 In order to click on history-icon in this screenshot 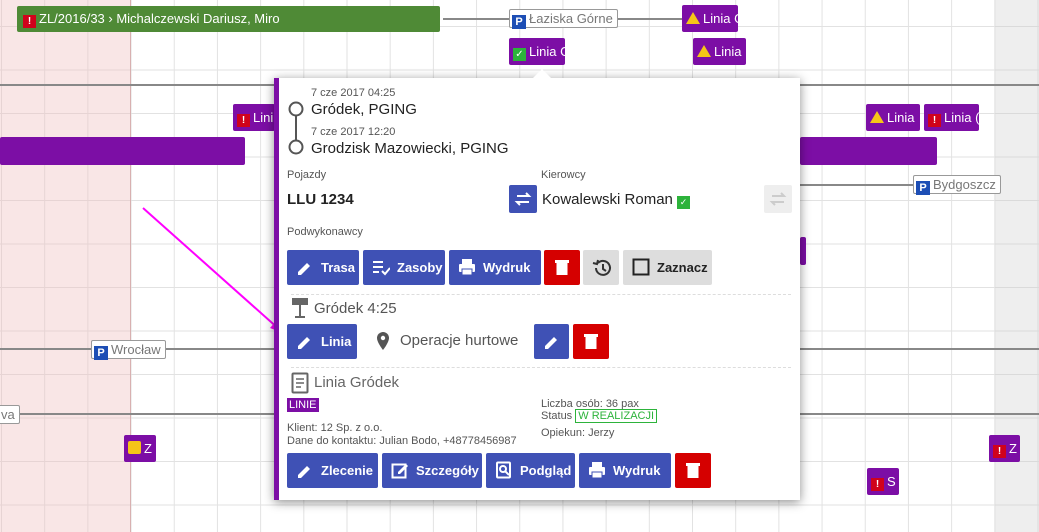, I will do `click(601, 267)`.